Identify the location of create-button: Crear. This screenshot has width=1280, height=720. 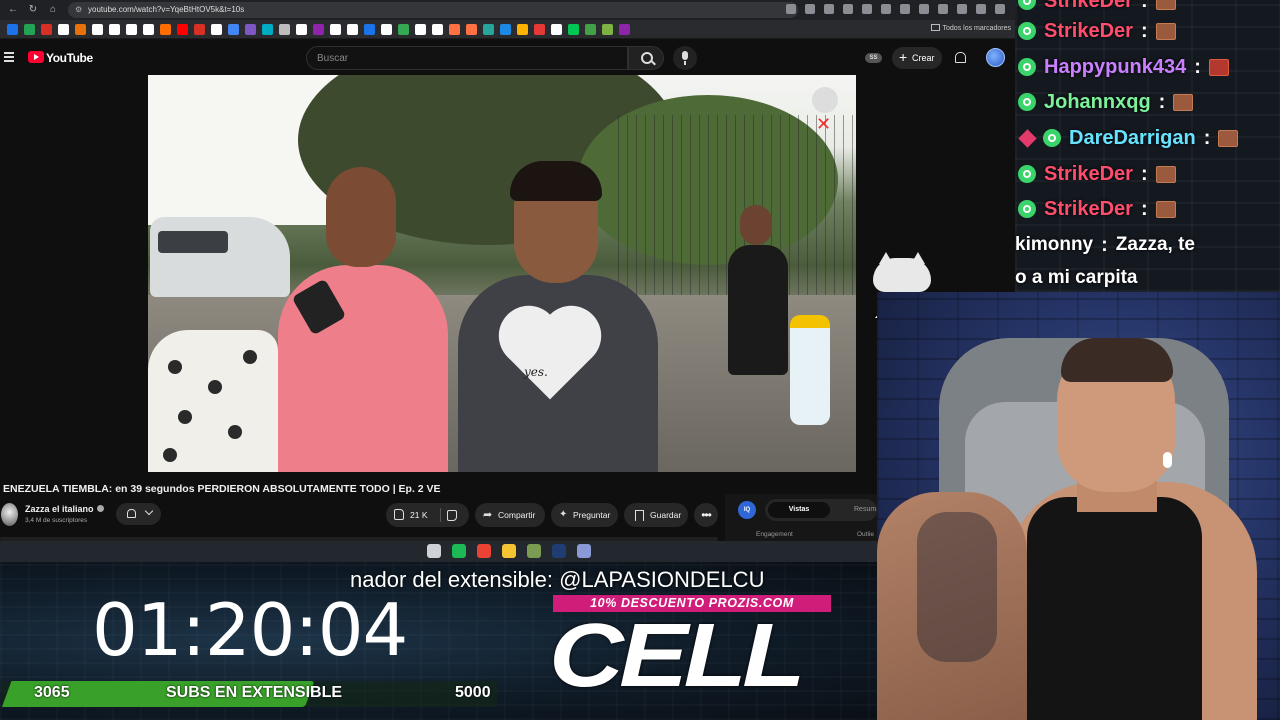
(917, 57).